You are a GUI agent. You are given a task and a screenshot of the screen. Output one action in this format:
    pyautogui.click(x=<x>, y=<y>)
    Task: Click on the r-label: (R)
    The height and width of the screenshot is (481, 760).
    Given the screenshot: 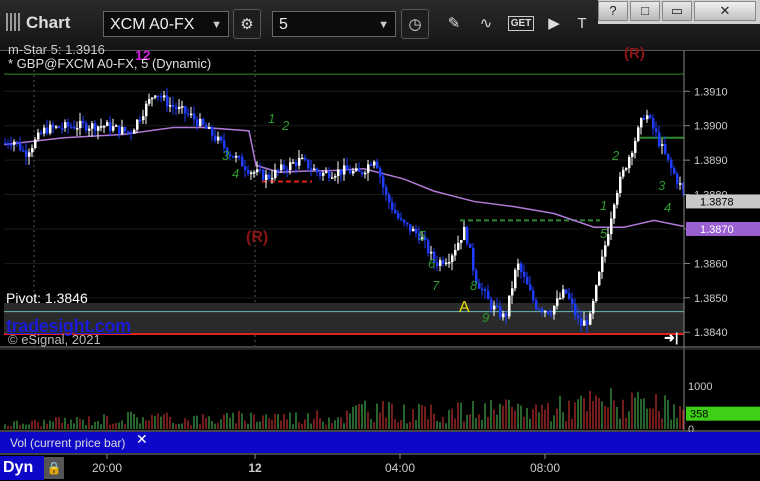 What is the action you would take?
    pyautogui.click(x=257, y=237)
    